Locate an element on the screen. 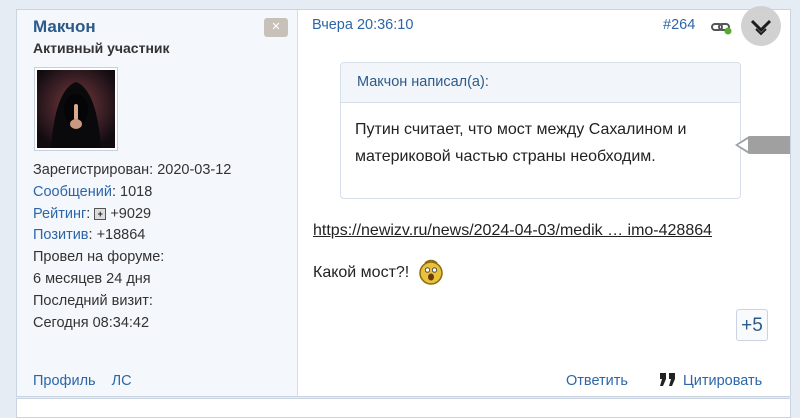 The width and height of the screenshot is (800, 418). registered-date: Зарегистрирован: 2020-03-12 is located at coordinates (132, 170).